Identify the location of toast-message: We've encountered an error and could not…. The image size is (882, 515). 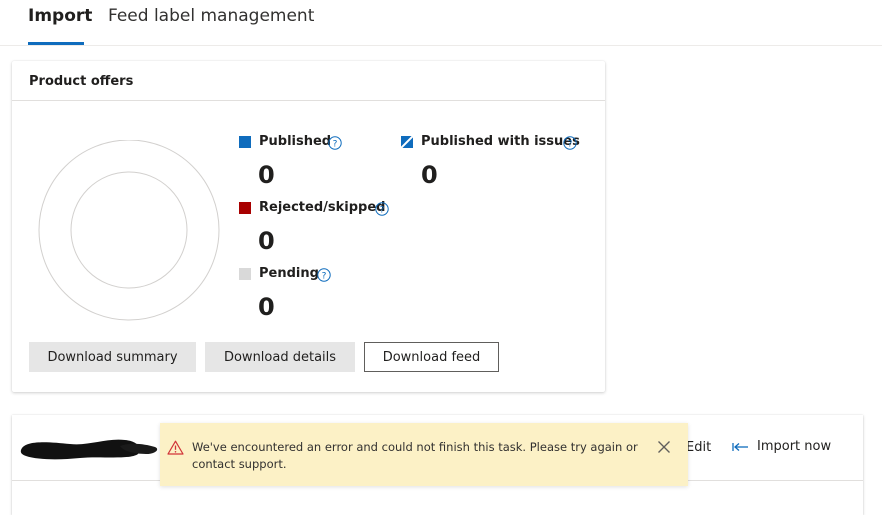
(415, 455).